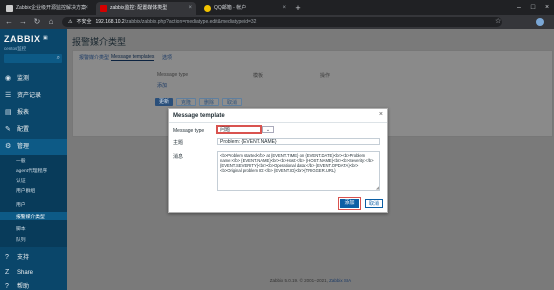  I want to click on forward-icon: →, so click(23, 22).